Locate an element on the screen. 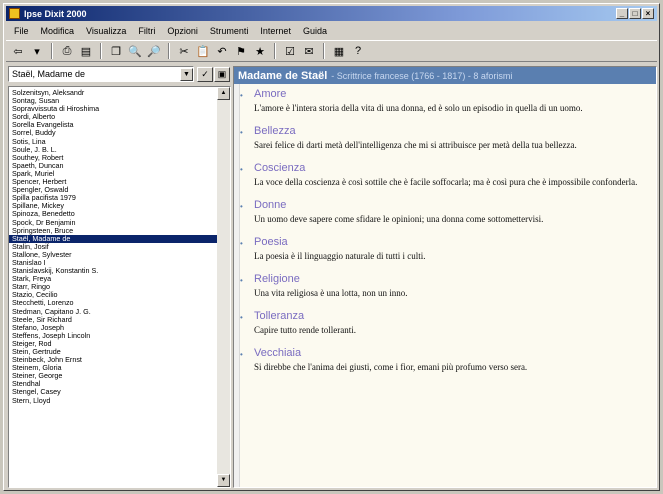 The height and width of the screenshot is (494, 663). topic-title: Tolleranza is located at coordinates (455, 316).